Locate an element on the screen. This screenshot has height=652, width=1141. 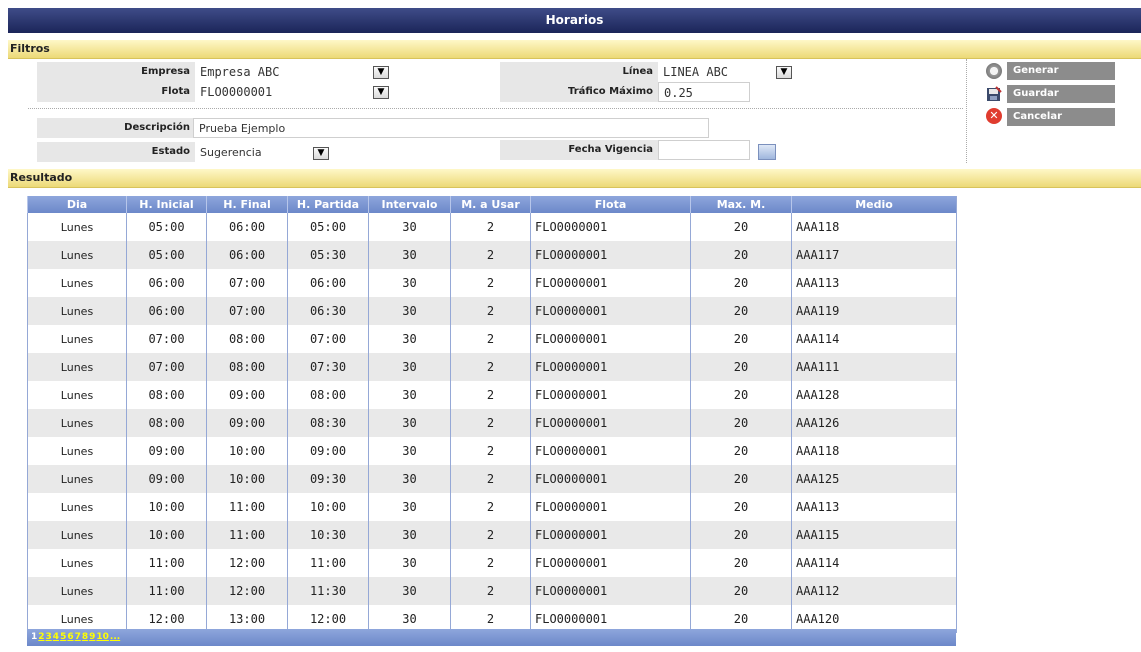
trafico-label: Tráfico Máximo is located at coordinates (579, 92).